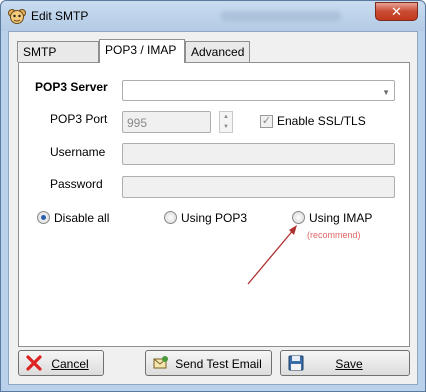  What do you see at coordinates (281, 16) in the screenshot?
I see `blurred-title-text` at bounding box center [281, 16].